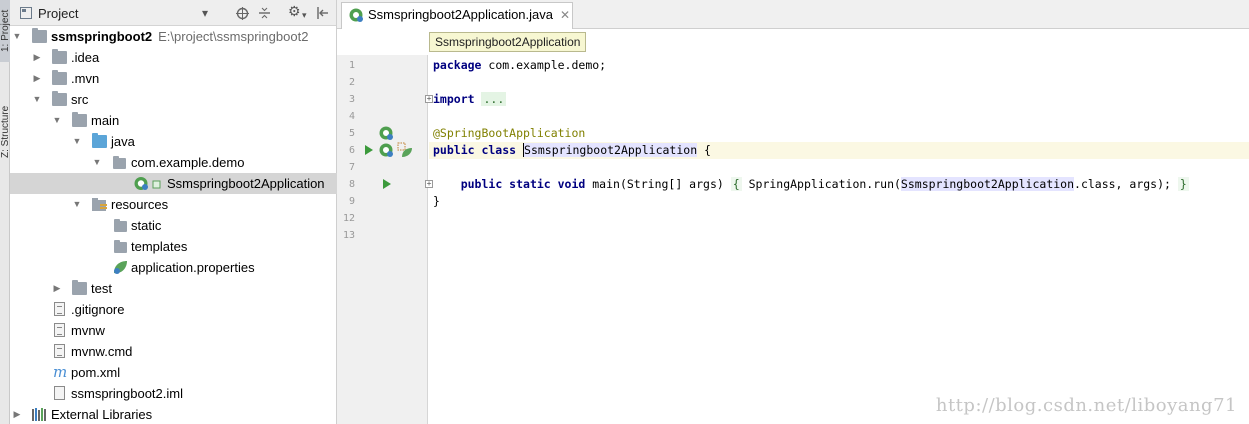 The height and width of the screenshot is (424, 1249). What do you see at coordinates (242, 13) in the screenshot?
I see `scroll-from-source-icon` at bounding box center [242, 13].